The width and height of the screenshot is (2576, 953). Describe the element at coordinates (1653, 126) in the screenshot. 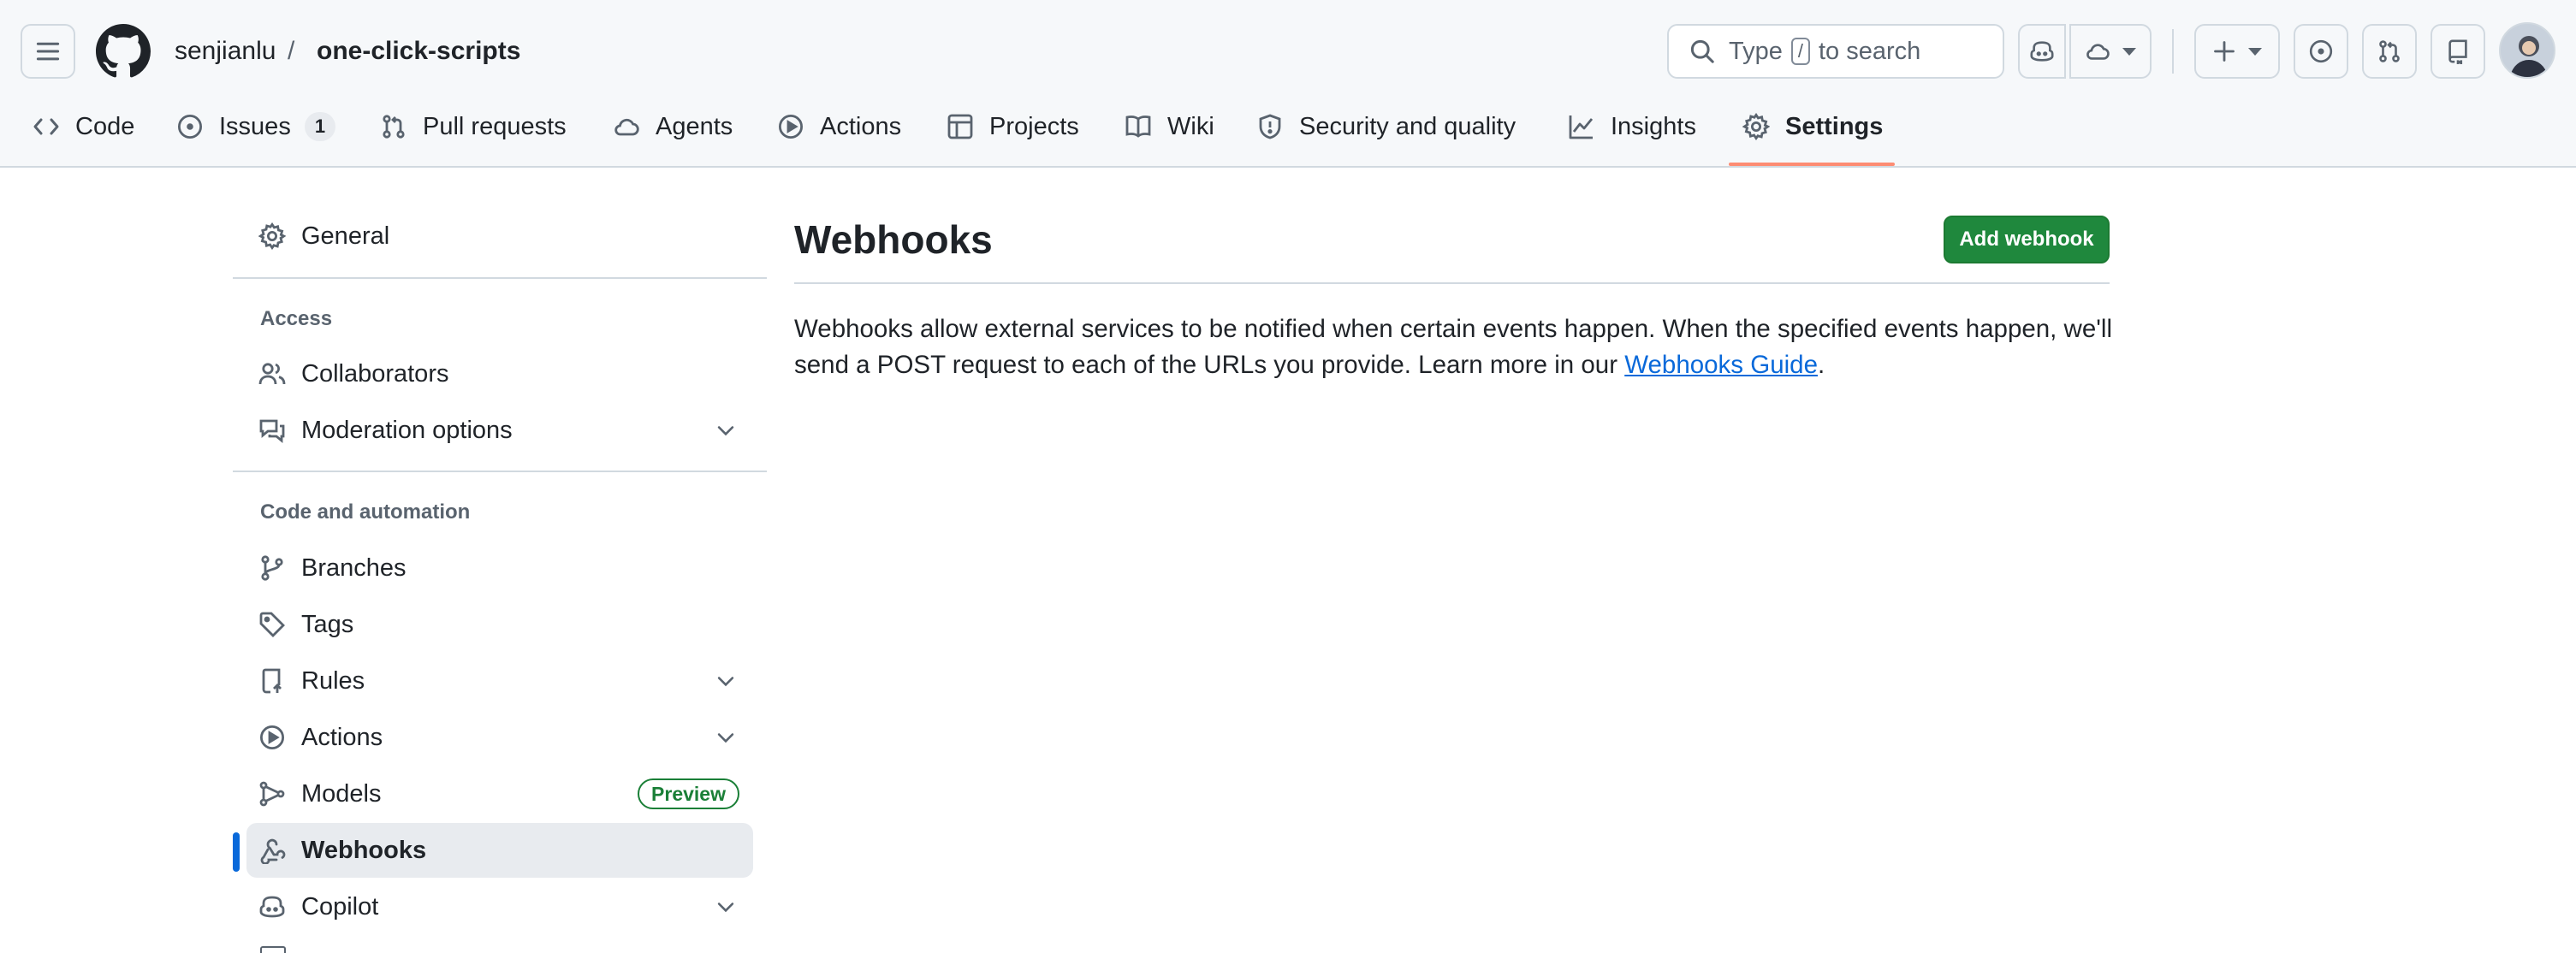

I see `tab-label: Insights` at that location.